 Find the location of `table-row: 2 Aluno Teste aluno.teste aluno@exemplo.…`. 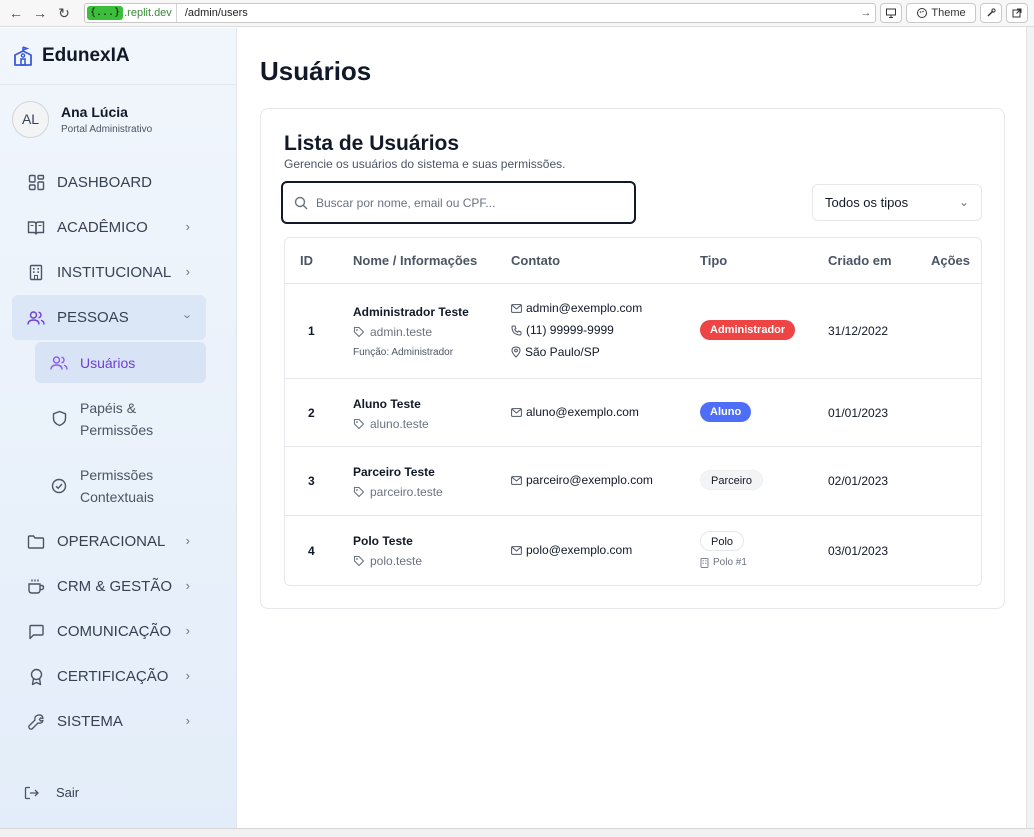

table-row: 2 Aluno Teste aluno.teste aluno@exemplo.… is located at coordinates (633, 413).